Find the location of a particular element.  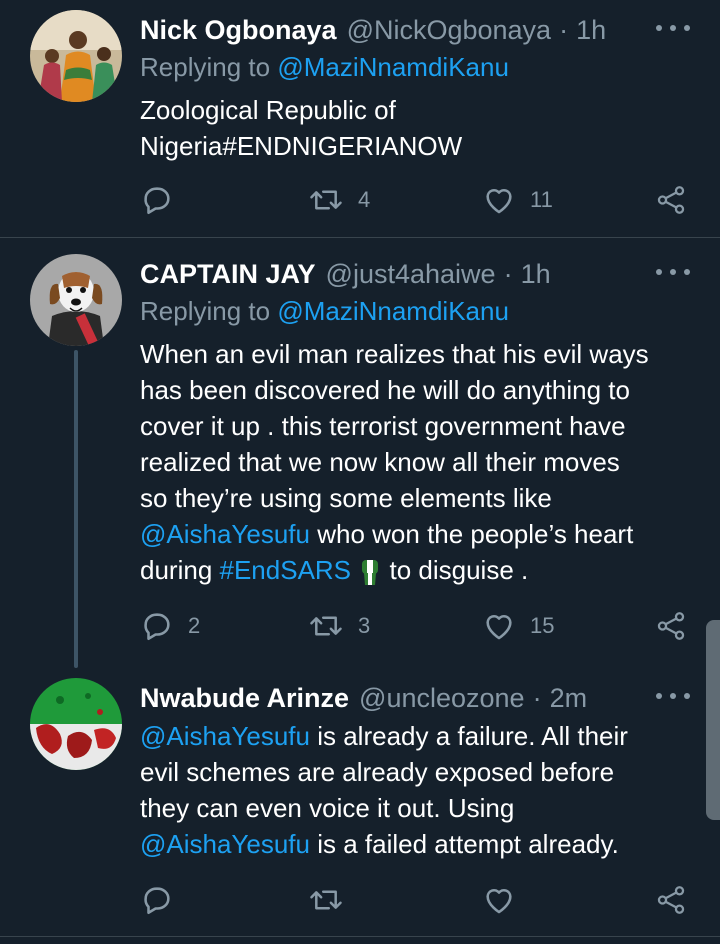

timestamp: 2m is located at coordinates (569, 698).